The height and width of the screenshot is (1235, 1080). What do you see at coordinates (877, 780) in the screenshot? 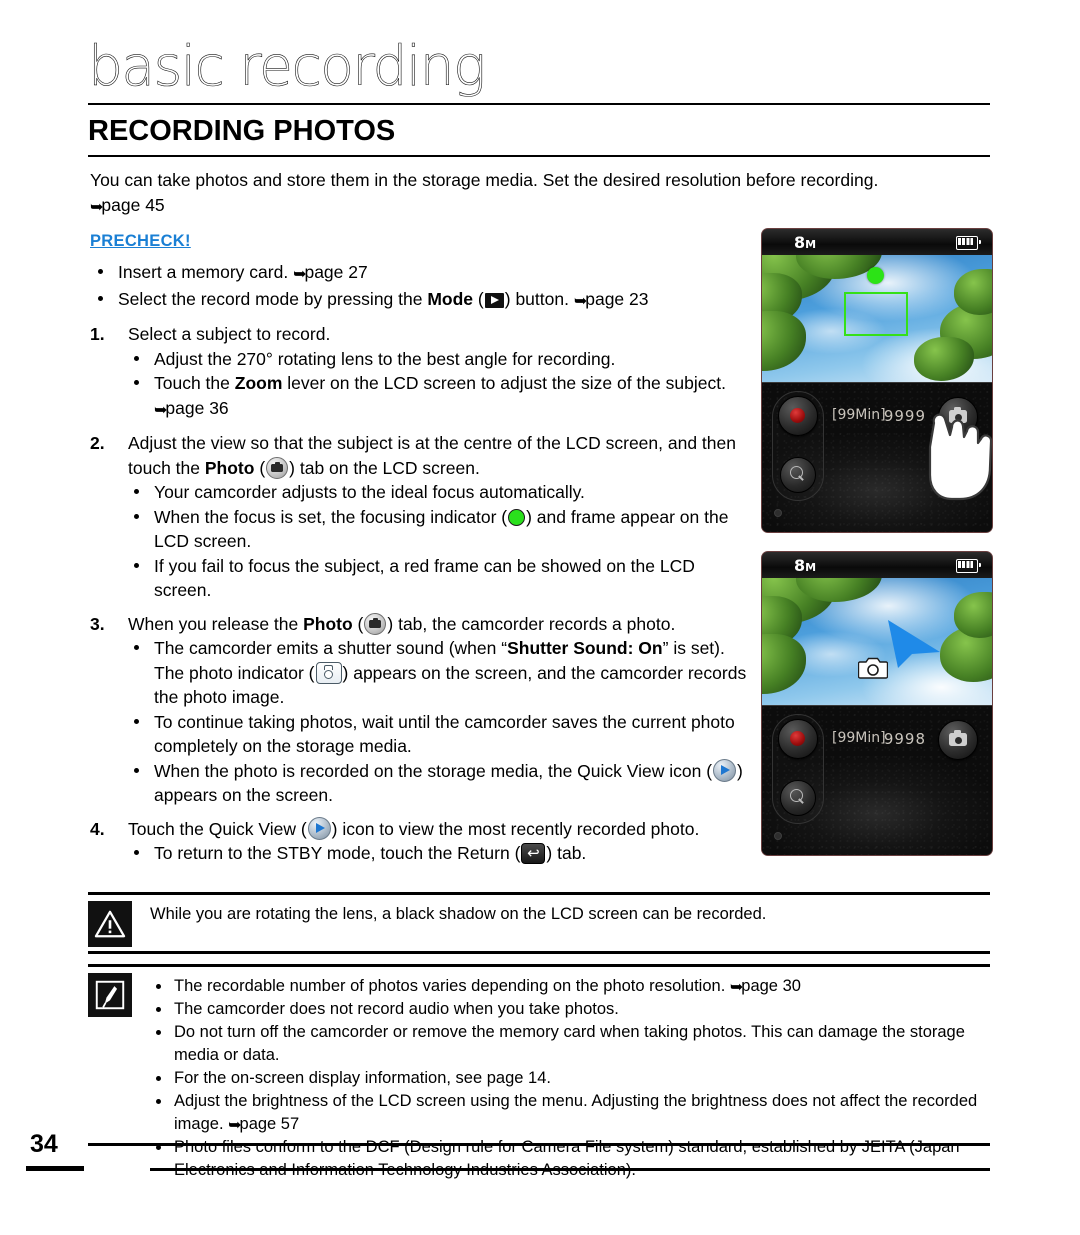
I see `lcd-control-panel: [99Min] 9998` at bounding box center [877, 780].